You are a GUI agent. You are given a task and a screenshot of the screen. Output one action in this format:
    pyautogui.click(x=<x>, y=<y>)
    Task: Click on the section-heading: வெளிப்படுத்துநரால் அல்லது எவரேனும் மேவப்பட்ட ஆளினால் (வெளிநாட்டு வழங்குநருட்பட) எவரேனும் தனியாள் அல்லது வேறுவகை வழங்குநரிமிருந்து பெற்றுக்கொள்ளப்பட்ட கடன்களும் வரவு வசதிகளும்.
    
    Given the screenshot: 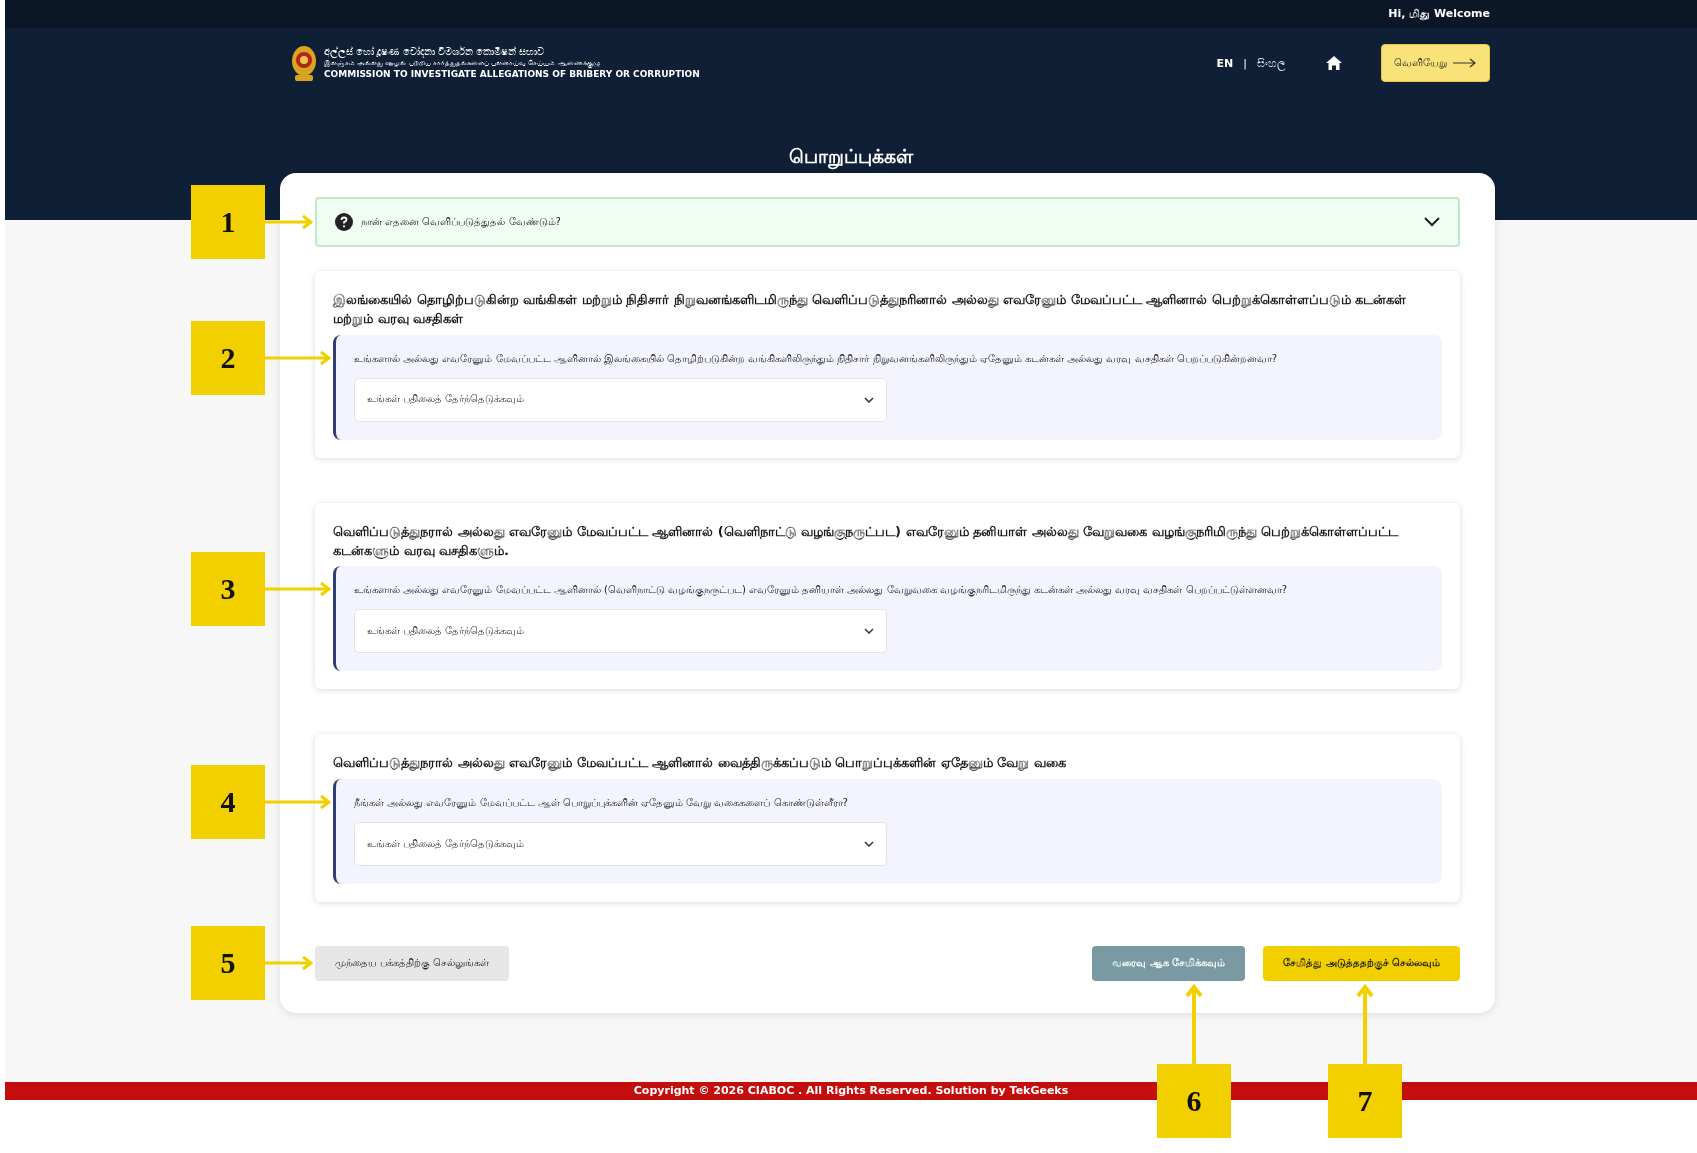 What is the action you would take?
    pyautogui.click(x=866, y=541)
    